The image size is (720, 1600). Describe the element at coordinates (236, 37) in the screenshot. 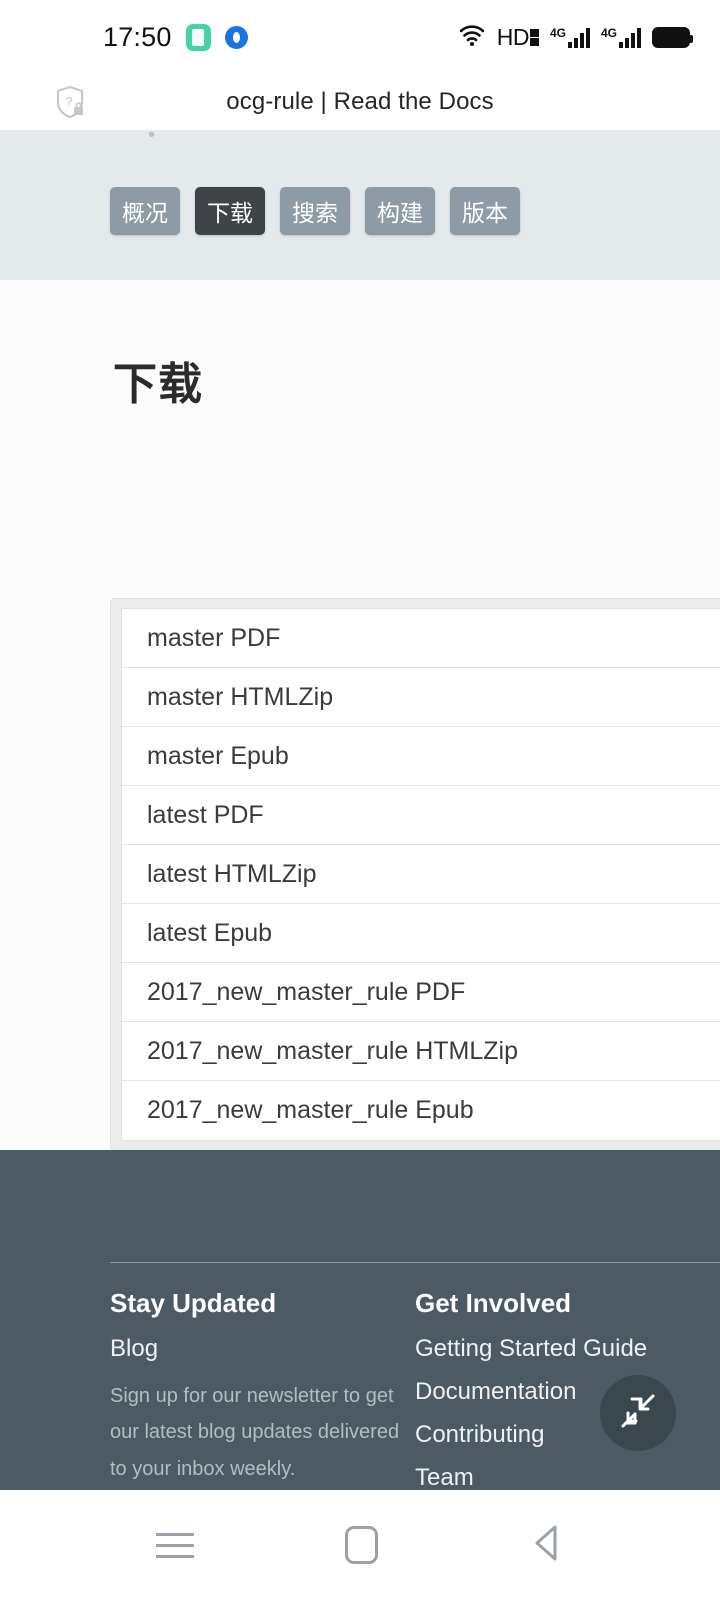

I see `blue-dot-icon` at that location.